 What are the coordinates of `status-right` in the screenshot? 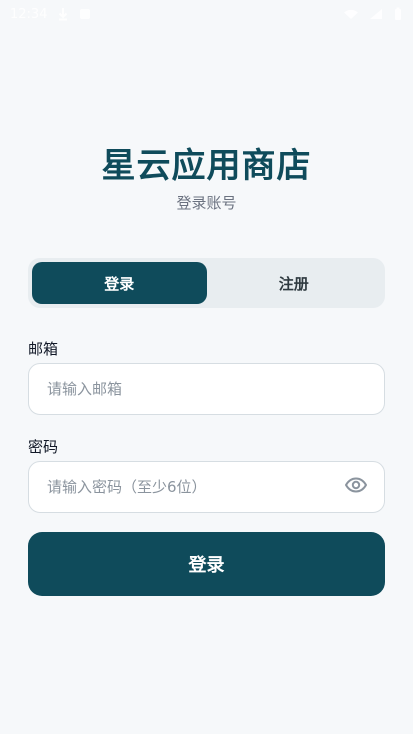 It's located at (373, 14).